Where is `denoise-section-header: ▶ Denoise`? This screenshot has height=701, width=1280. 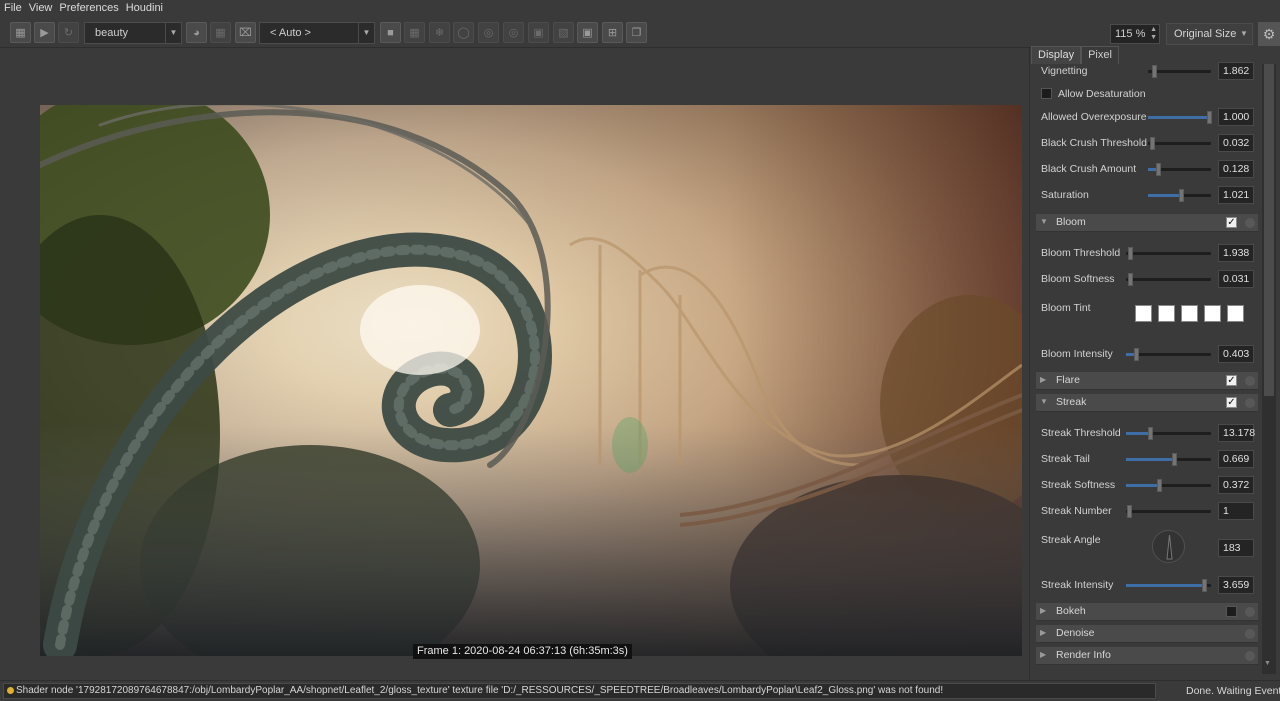
denoise-section-header: ▶ Denoise is located at coordinates (1147, 634).